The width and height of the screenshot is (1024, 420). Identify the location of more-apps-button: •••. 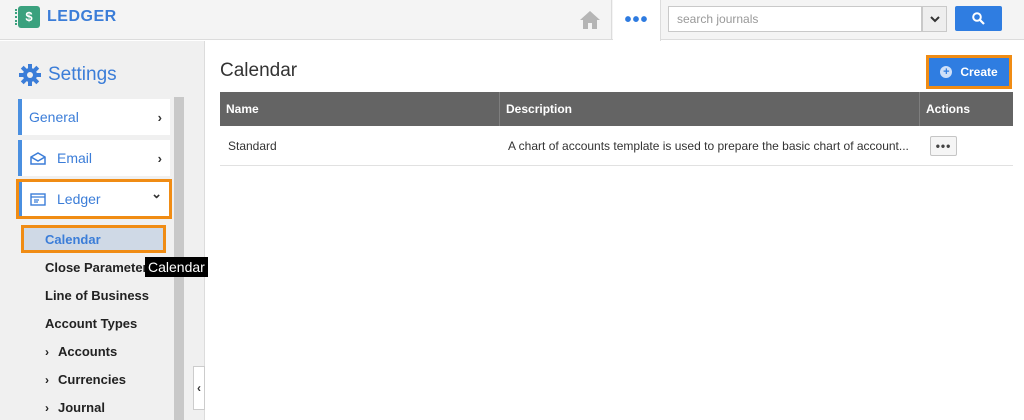
(637, 20).